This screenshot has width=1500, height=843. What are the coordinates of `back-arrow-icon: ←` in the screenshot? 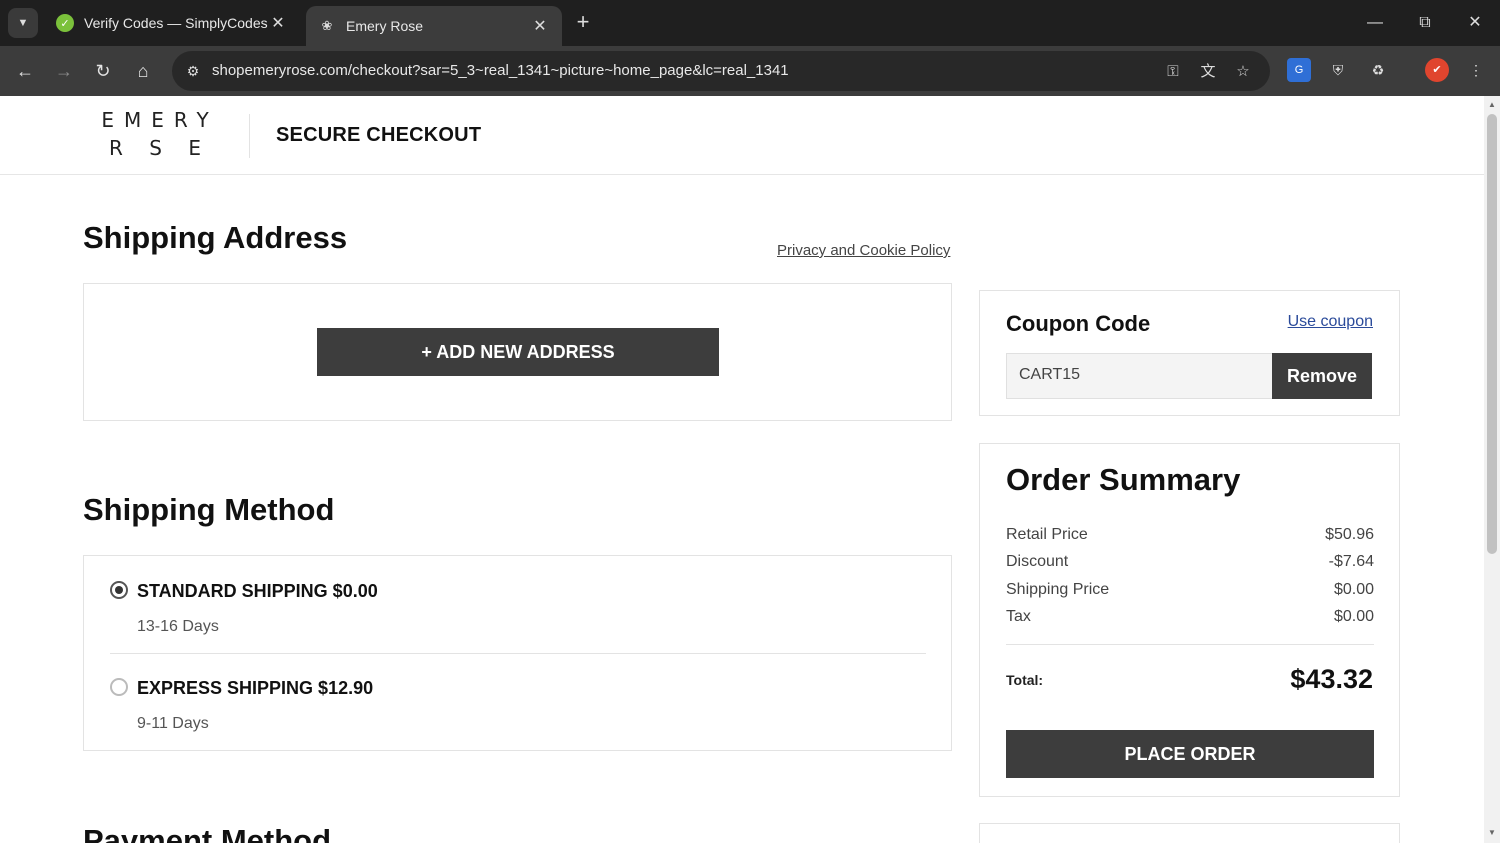 It's located at (25, 71).